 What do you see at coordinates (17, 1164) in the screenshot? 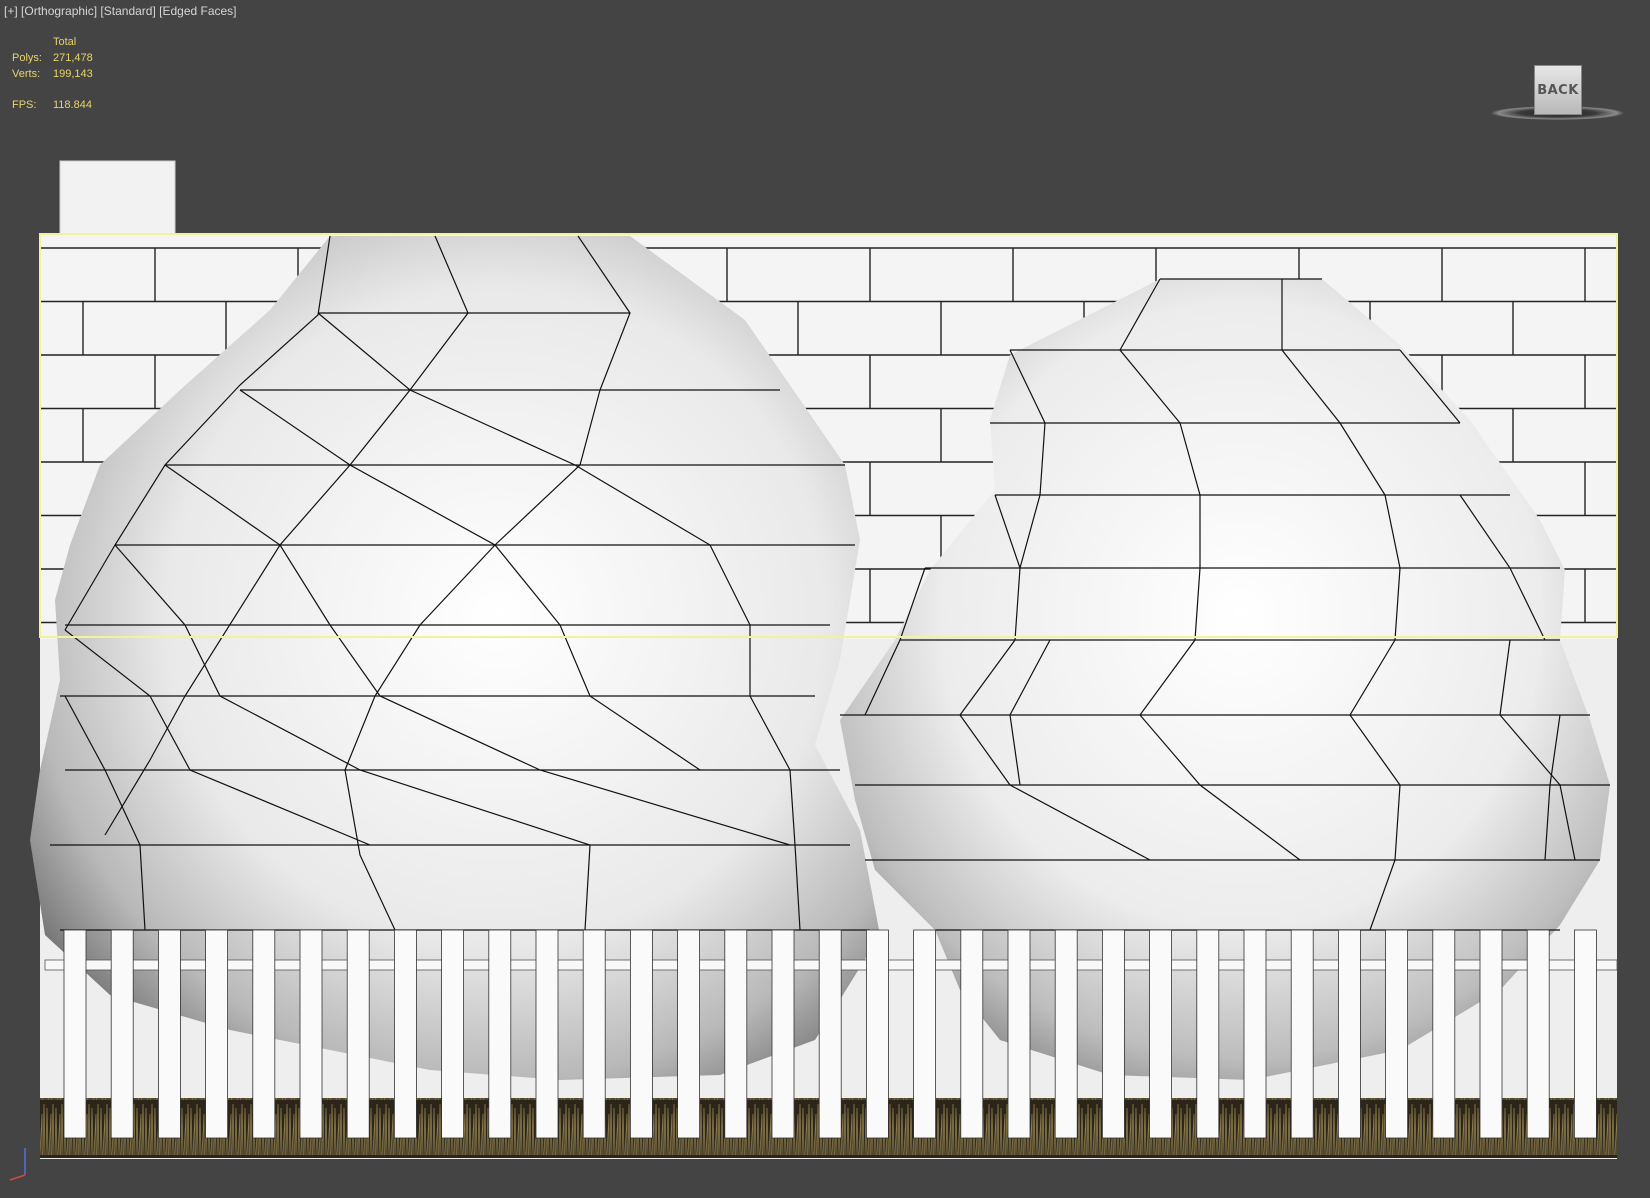
I see `axis-gizmo` at bounding box center [17, 1164].